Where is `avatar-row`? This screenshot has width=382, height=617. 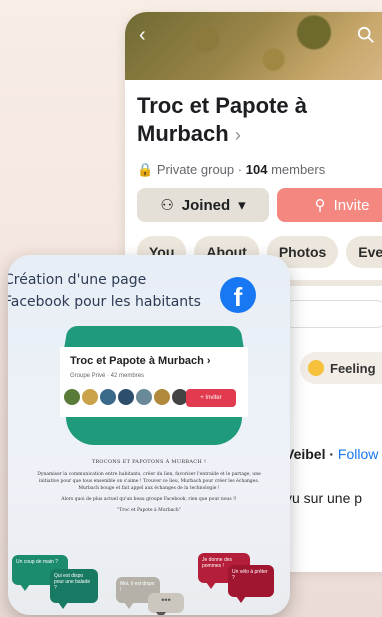 avatar-row is located at coordinates (126, 397).